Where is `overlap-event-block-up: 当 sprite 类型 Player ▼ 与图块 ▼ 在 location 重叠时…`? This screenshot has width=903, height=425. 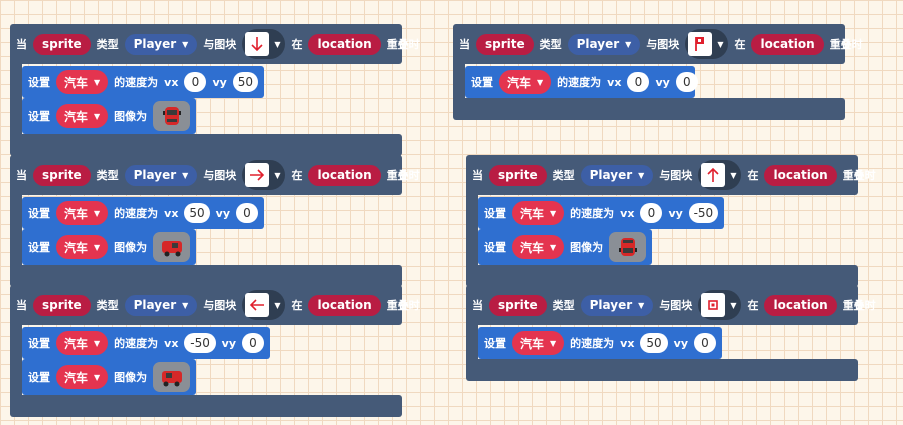 overlap-event-block-up: 当 sprite 类型 Player ▼ 与图块 ▼ 在 location 重叠时… is located at coordinates (671, 221).